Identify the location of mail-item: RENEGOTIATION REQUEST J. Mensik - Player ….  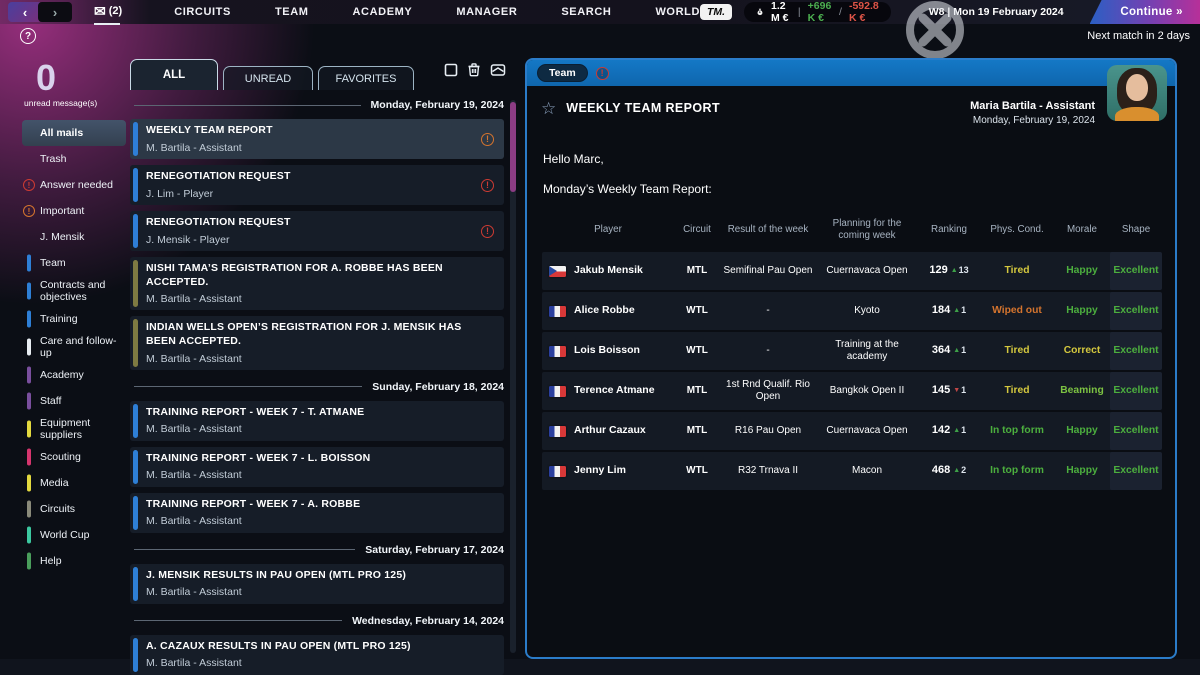
(317, 231).